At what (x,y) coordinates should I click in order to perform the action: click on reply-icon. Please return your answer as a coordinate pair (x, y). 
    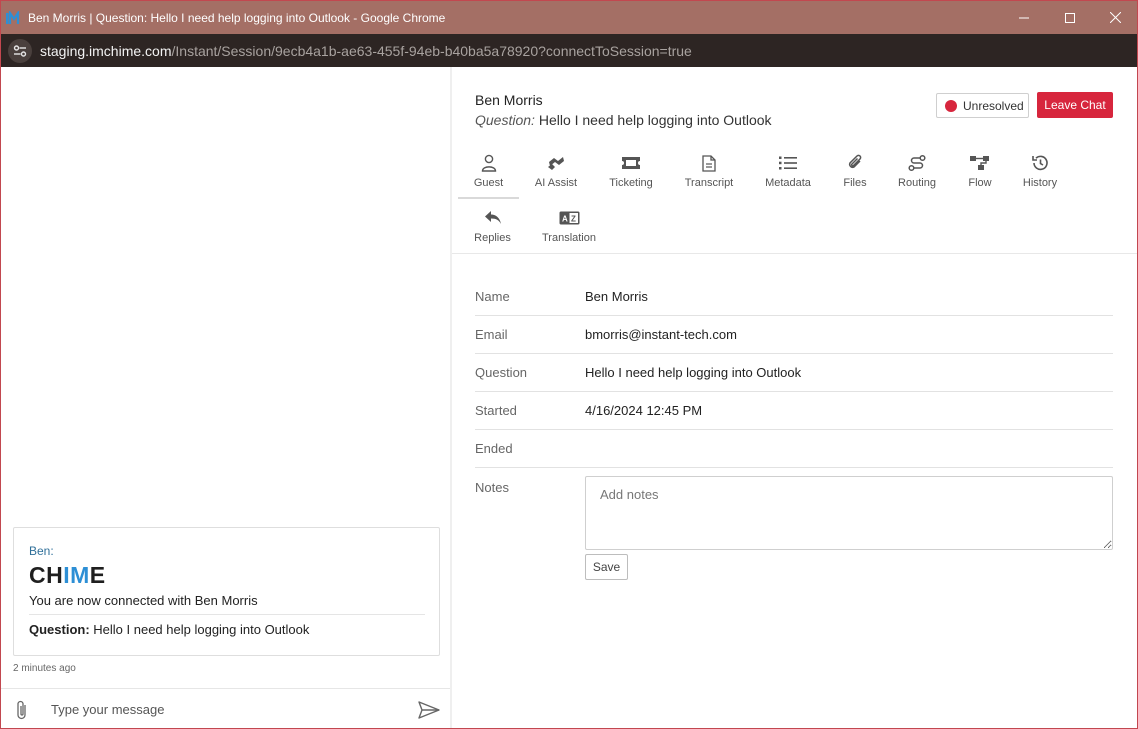
    Looking at the image, I should click on (493, 218).